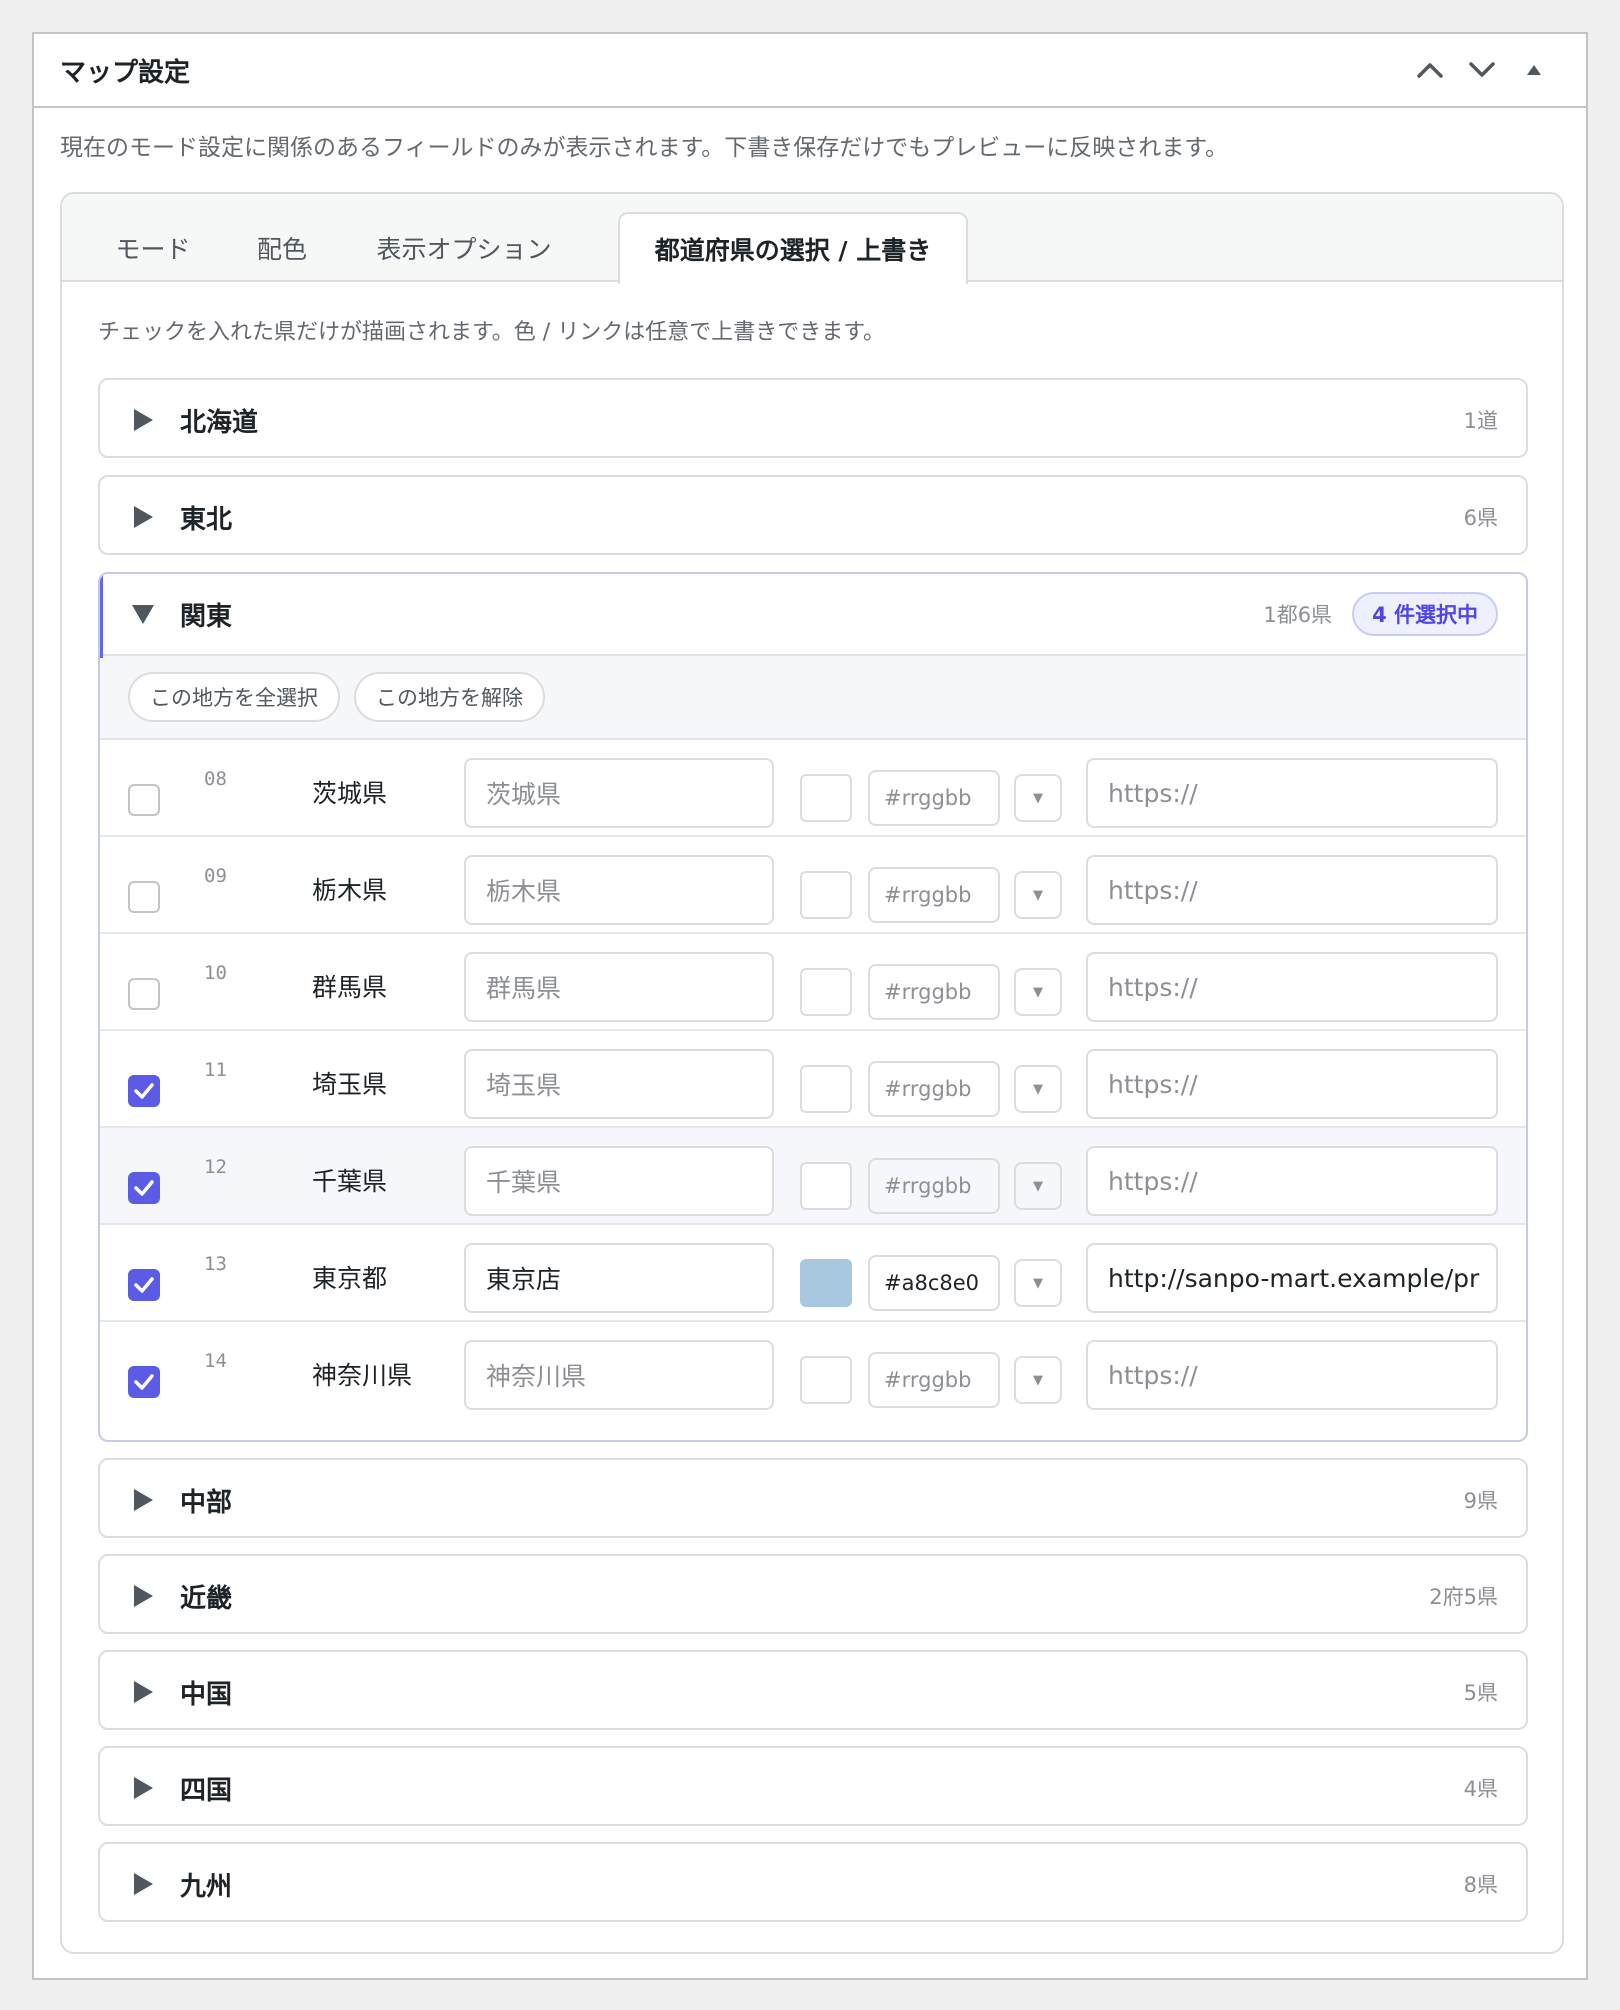 The height and width of the screenshot is (2010, 1620). I want to click on postbox-title: マップ設定, so click(125, 72).